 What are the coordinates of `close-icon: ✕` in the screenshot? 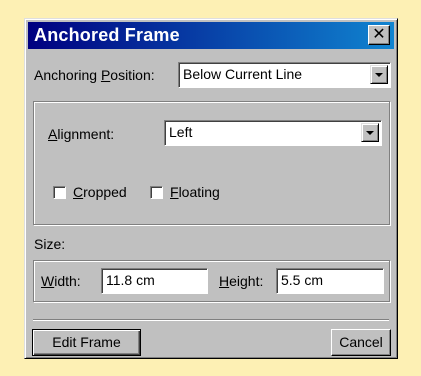 It's located at (379, 35).